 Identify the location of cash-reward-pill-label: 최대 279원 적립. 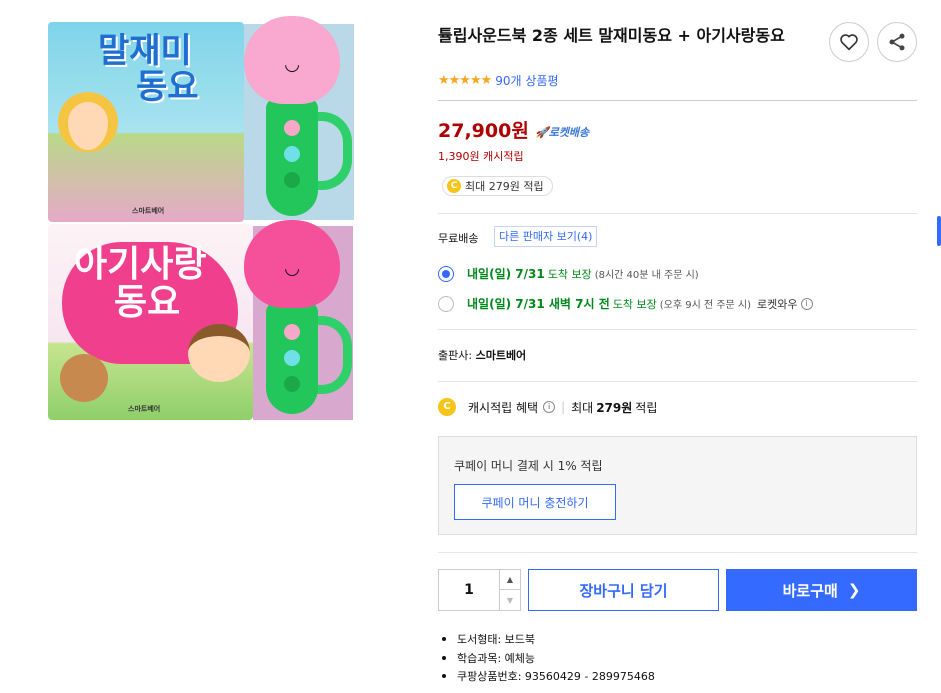
(504, 186).